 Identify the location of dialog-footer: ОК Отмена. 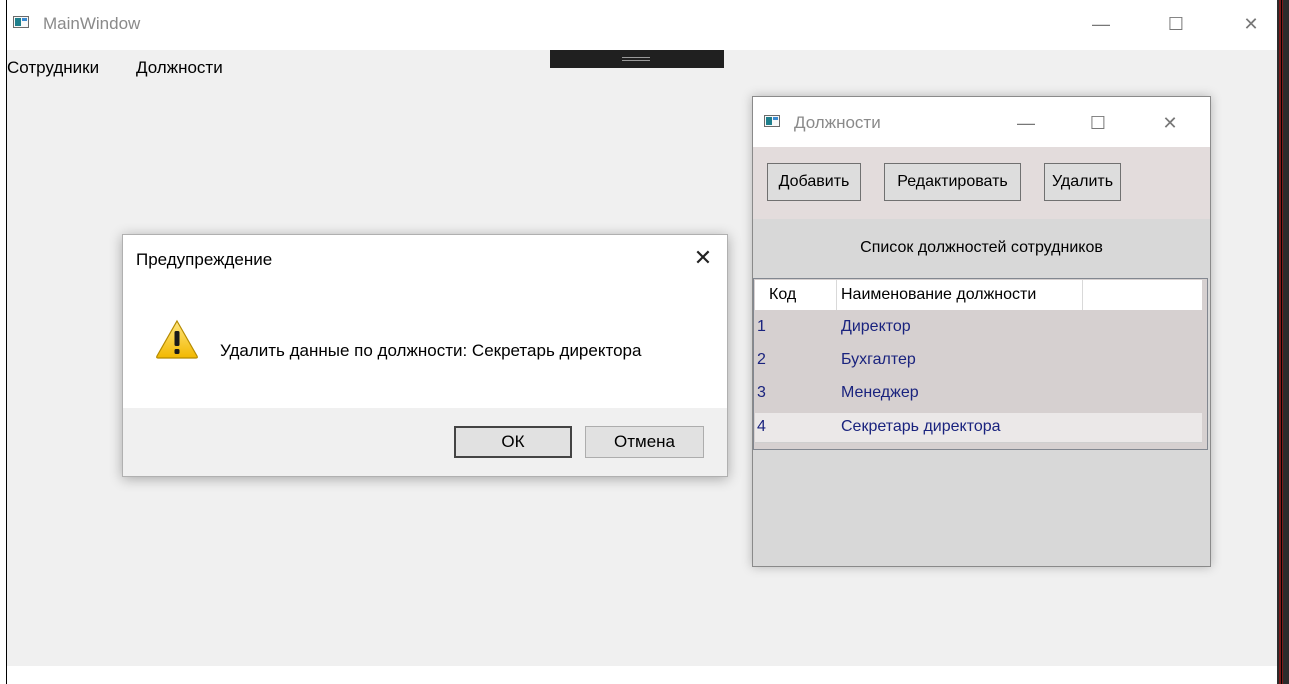
(425, 442).